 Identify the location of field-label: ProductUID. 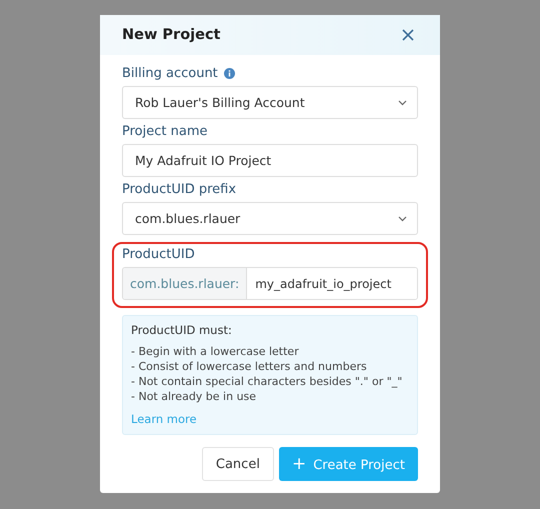
(158, 254).